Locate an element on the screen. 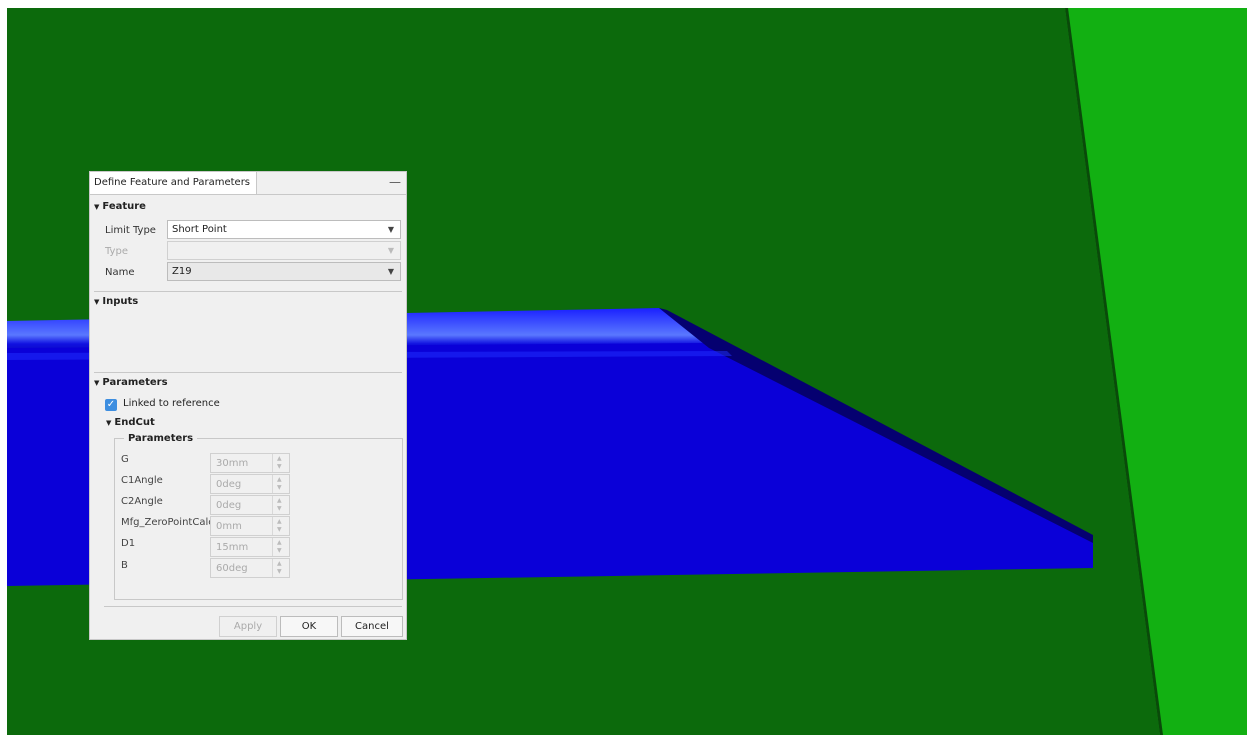  inputs-section-header: ▼ Inputs is located at coordinates (116, 301).